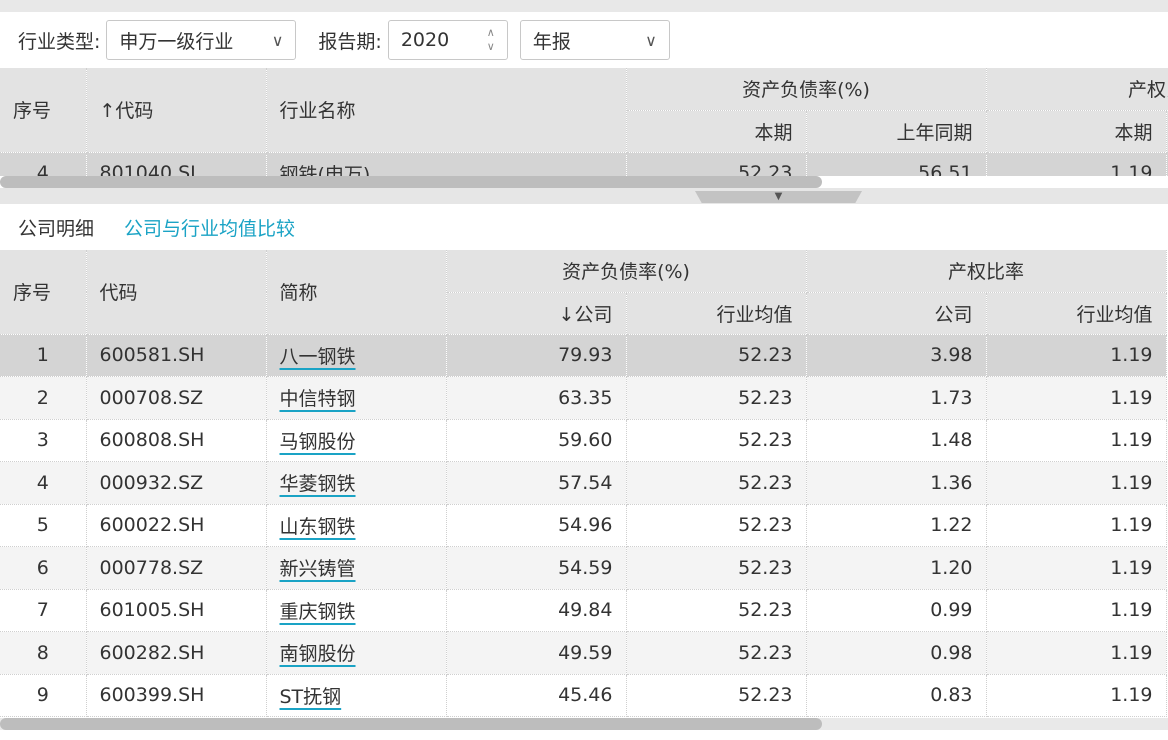  I want to click on table-row: 1 600581.SH 八一钢铁 79.93 52.23 3.98 1.19, so click(583, 355).